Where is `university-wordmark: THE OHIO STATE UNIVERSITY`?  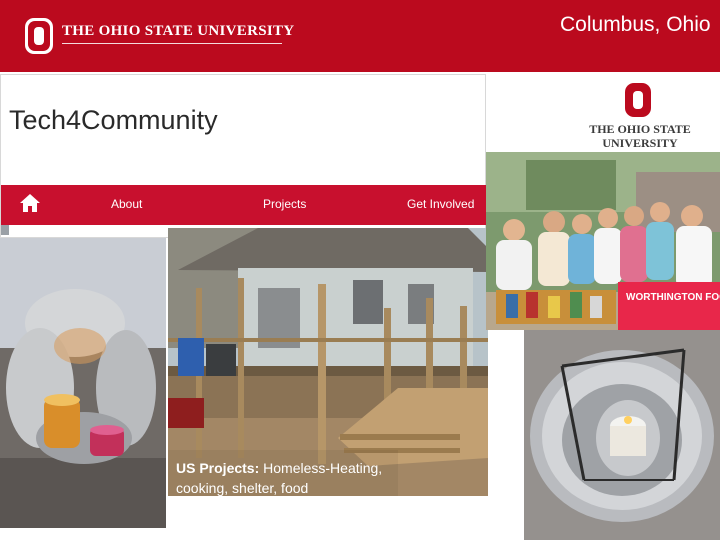 university-wordmark: THE OHIO STATE UNIVERSITY is located at coordinates (178, 31).